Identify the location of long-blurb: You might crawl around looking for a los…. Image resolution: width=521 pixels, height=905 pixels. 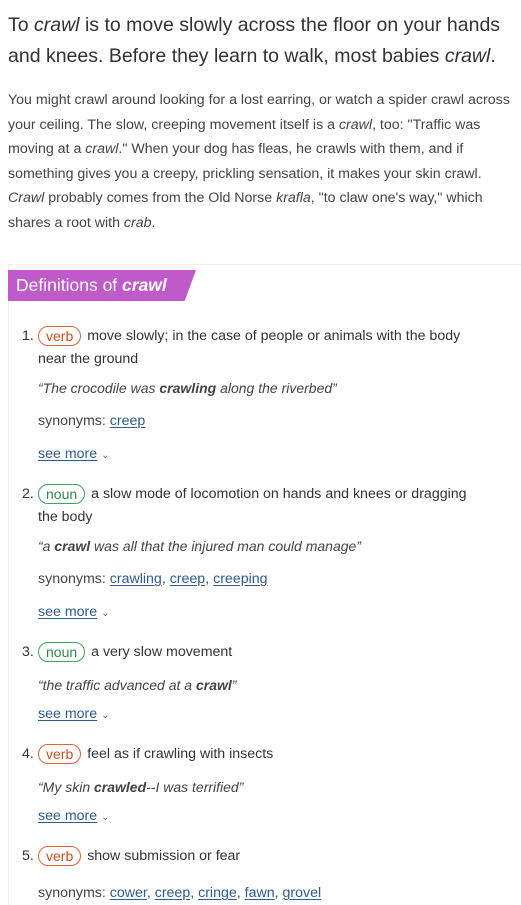
(259, 161).